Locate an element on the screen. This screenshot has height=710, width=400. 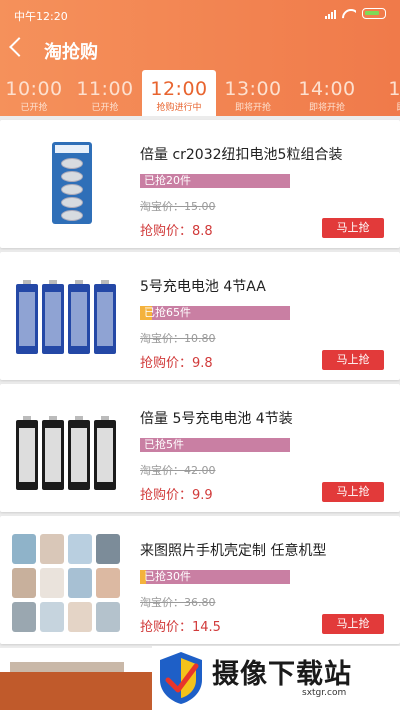
original-price: 淘宝价：36.80 is located at coordinates (178, 602).